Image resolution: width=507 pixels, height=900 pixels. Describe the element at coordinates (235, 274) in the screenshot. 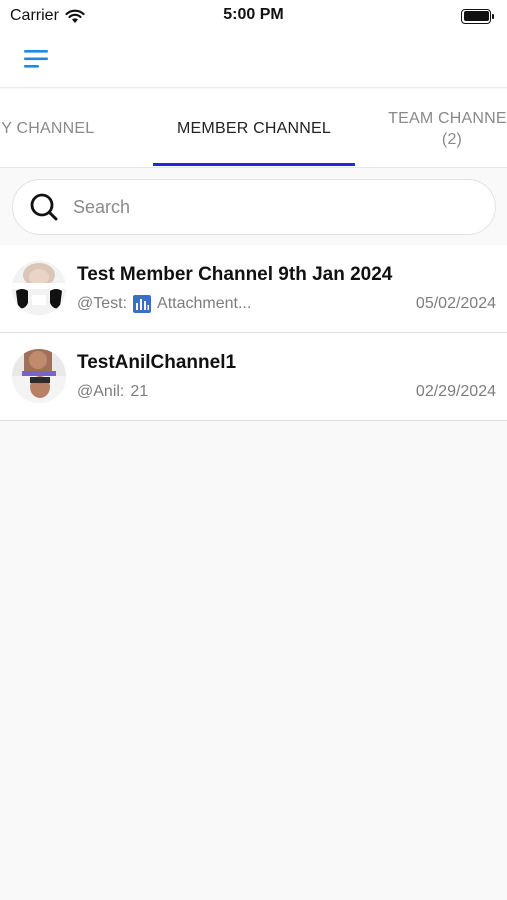

I see `channel-title: Test Member Channel 9th Jan 2024` at that location.